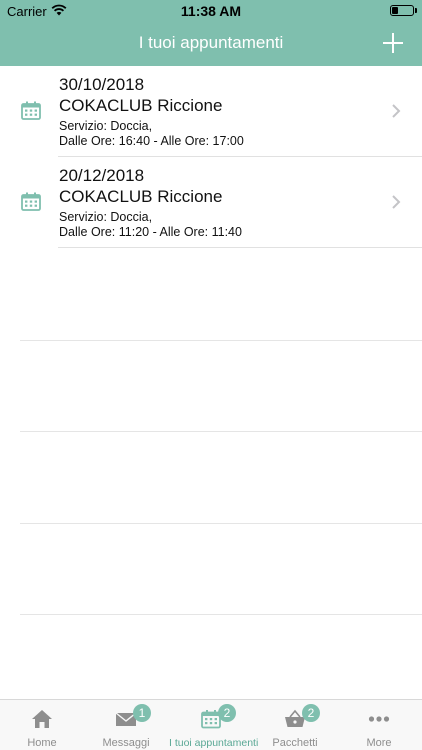 The width and height of the screenshot is (422, 750). I want to click on more-dots-icon, so click(379, 719).